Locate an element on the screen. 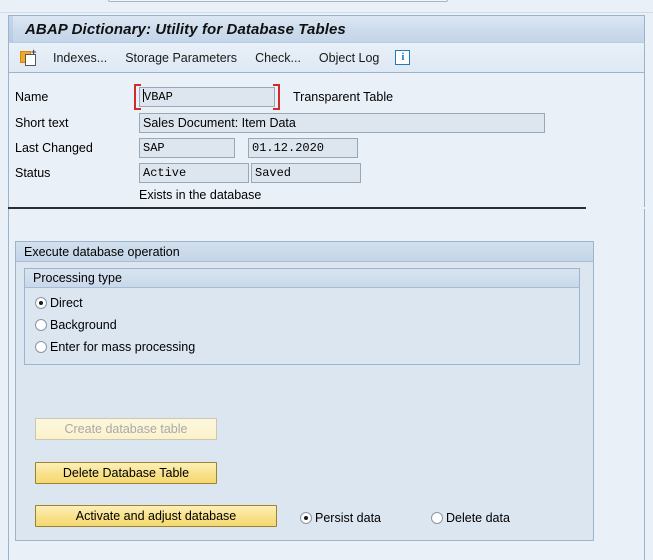 This screenshot has height=560, width=653. top-divider is located at coordinates (326, 12).